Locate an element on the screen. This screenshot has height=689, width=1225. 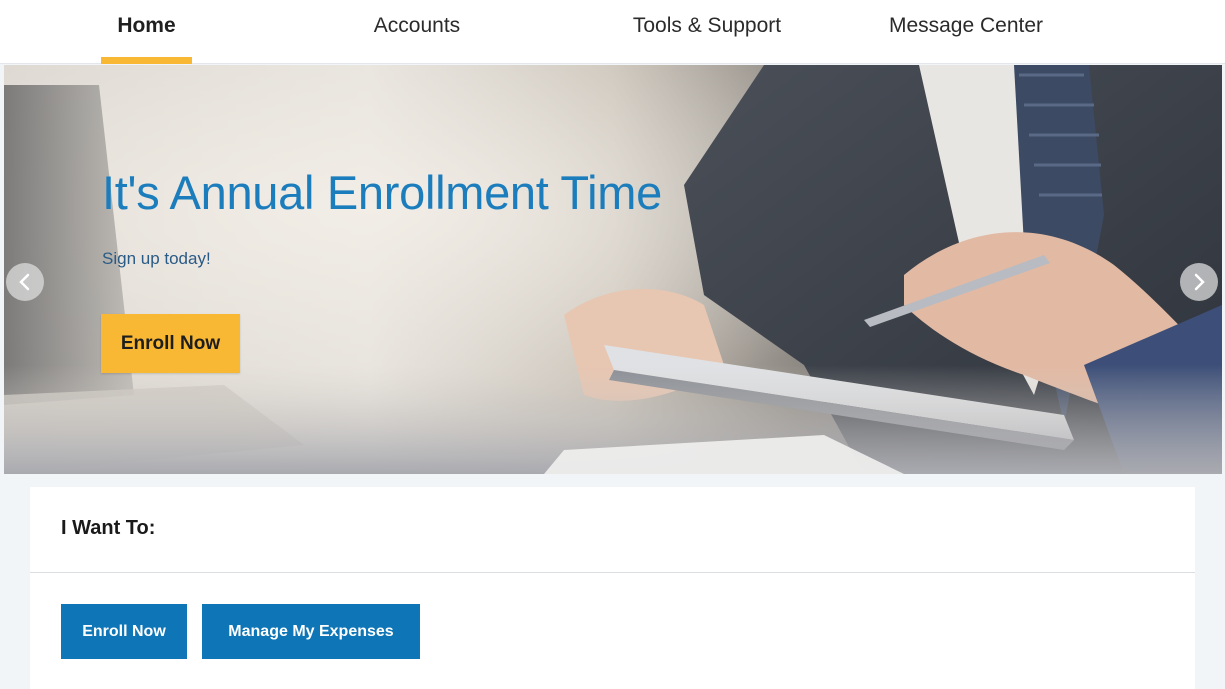
active-tab-indicator is located at coordinates (146, 60).